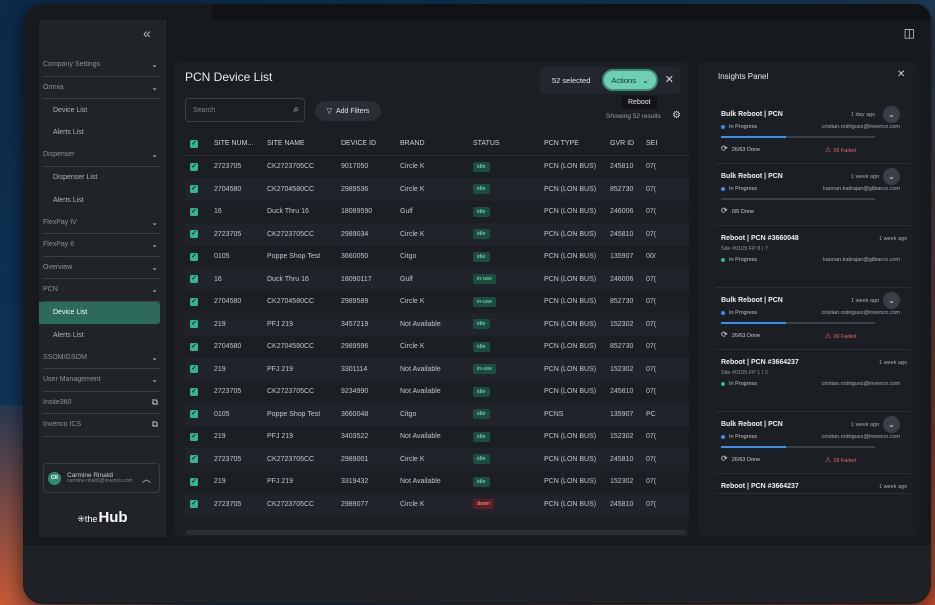 The width and height of the screenshot is (935, 605). What do you see at coordinates (348, 111) in the screenshot?
I see `add-filters-button: ▽ Add Filters` at bounding box center [348, 111].